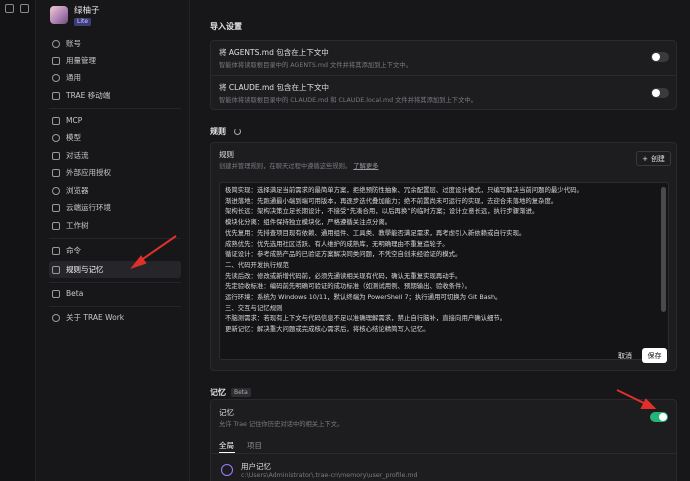 The height and width of the screenshot is (481, 690). Describe the element at coordinates (87, 11) in the screenshot. I see `profile-name: 绿柚子` at that location.